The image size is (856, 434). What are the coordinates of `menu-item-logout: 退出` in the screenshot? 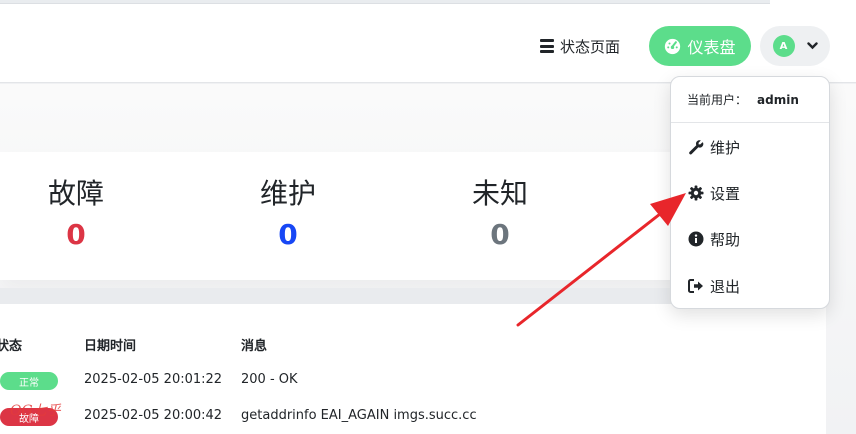 It's located at (750, 286).